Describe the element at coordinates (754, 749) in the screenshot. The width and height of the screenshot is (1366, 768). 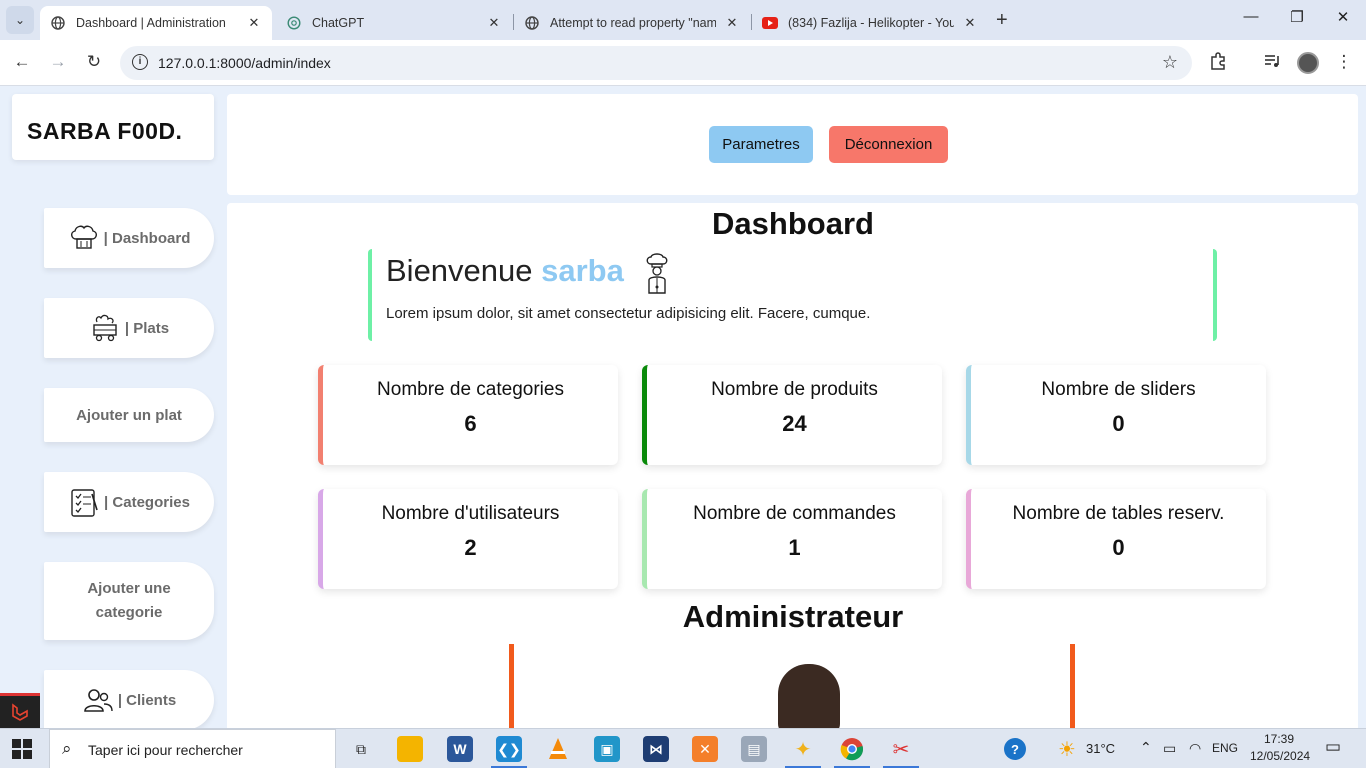
I see `photos-icon: ▤` at that location.